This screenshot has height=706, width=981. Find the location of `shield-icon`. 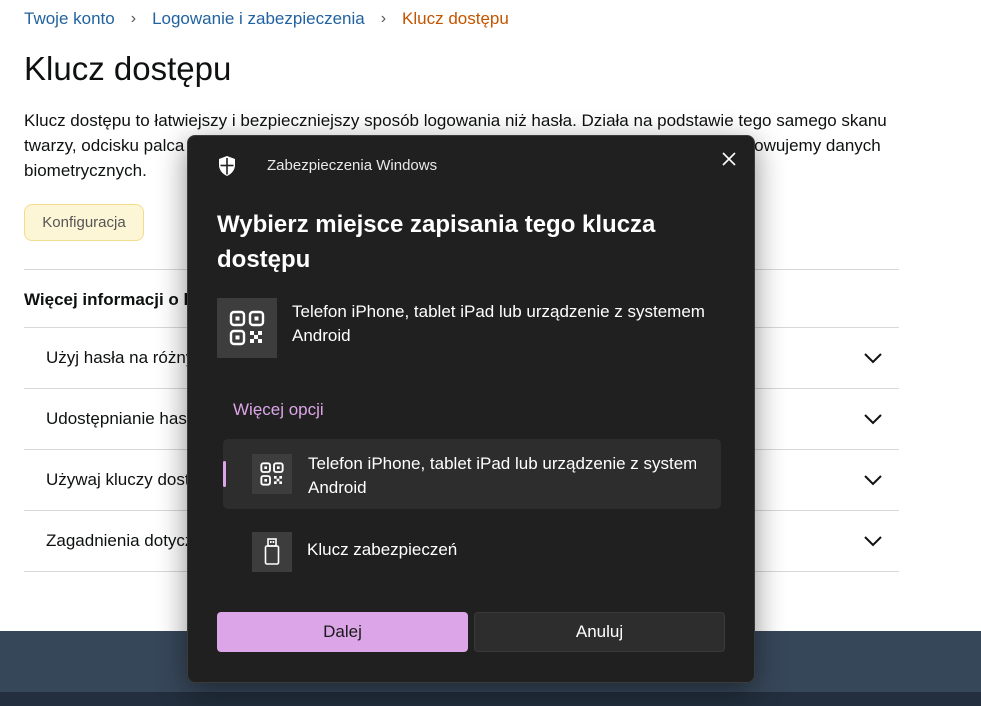

shield-icon is located at coordinates (227, 166).